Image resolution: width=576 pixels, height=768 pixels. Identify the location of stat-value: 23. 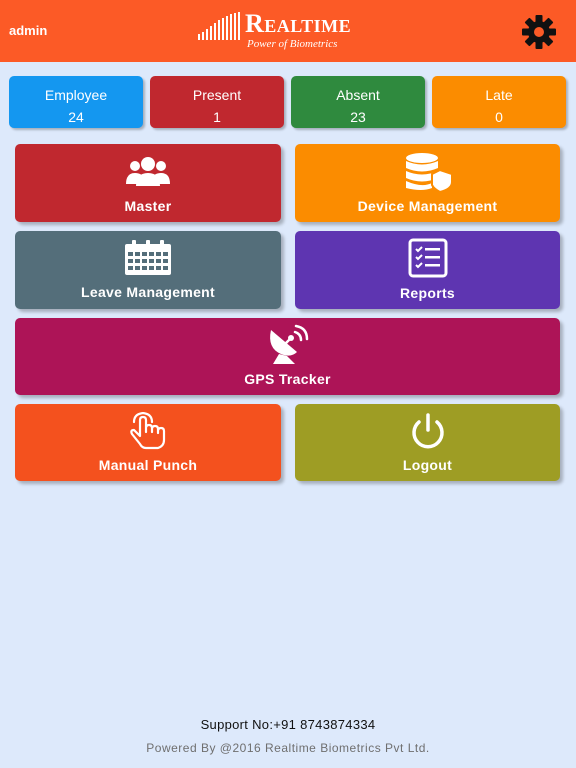
(358, 117).